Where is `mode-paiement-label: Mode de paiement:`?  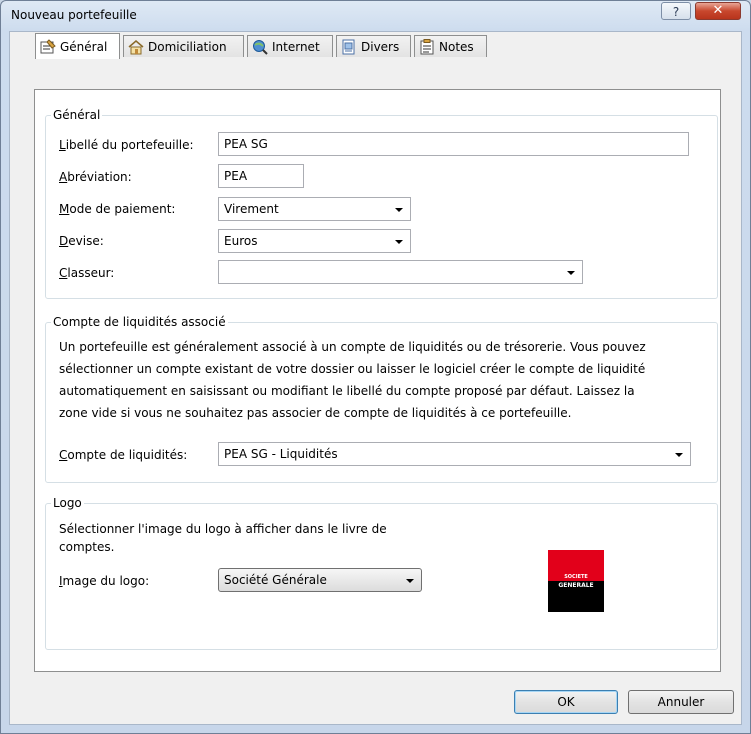 mode-paiement-label: Mode de paiement: is located at coordinates (117, 209).